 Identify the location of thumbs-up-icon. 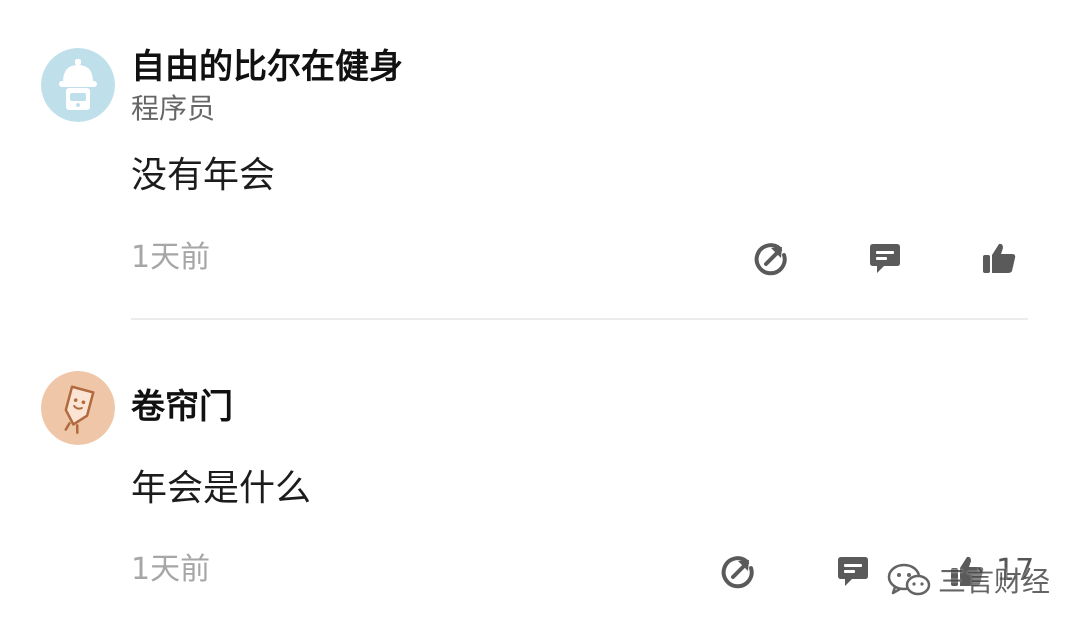
(999, 258).